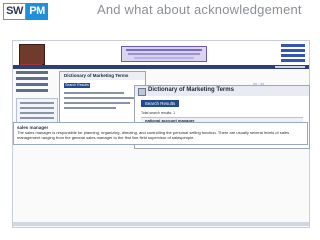 This screenshot has width=320, height=240. I want to click on promo-banner, so click(164, 54).